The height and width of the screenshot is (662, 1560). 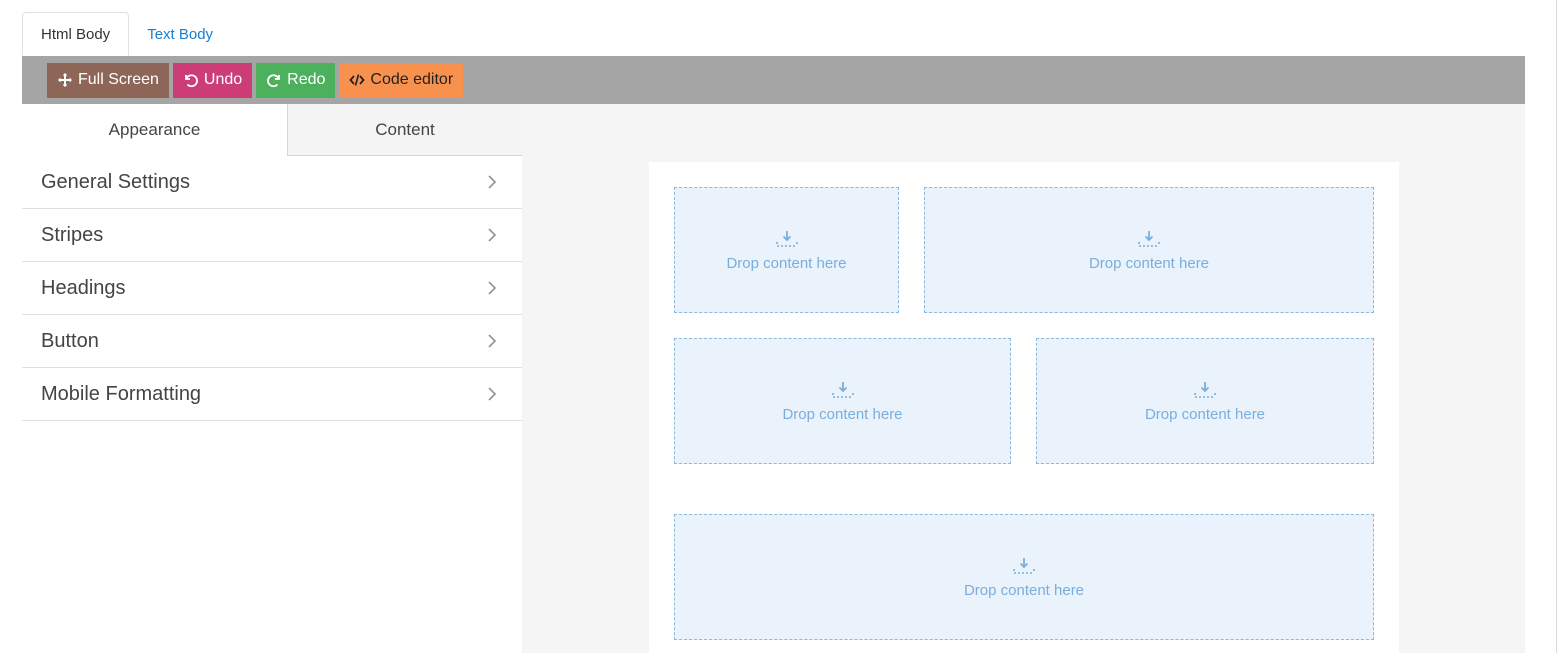 What do you see at coordinates (223, 79) in the screenshot?
I see `undo-label: Undo` at bounding box center [223, 79].